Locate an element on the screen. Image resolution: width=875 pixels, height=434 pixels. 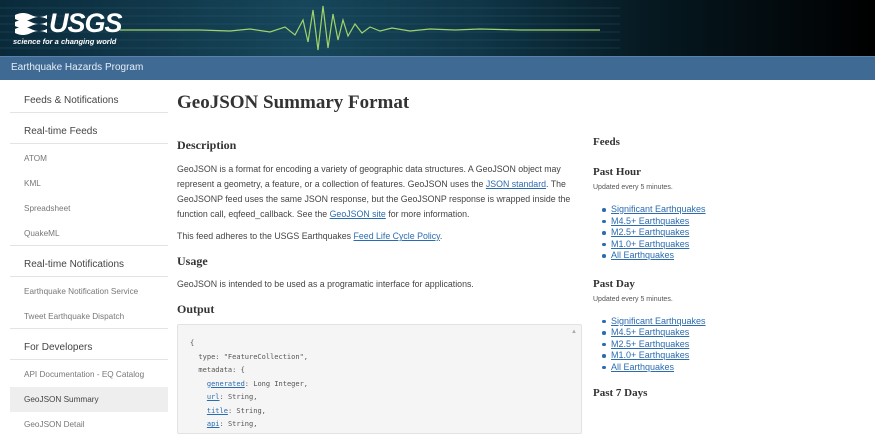
code-line: { is located at coordinates (192, 343).